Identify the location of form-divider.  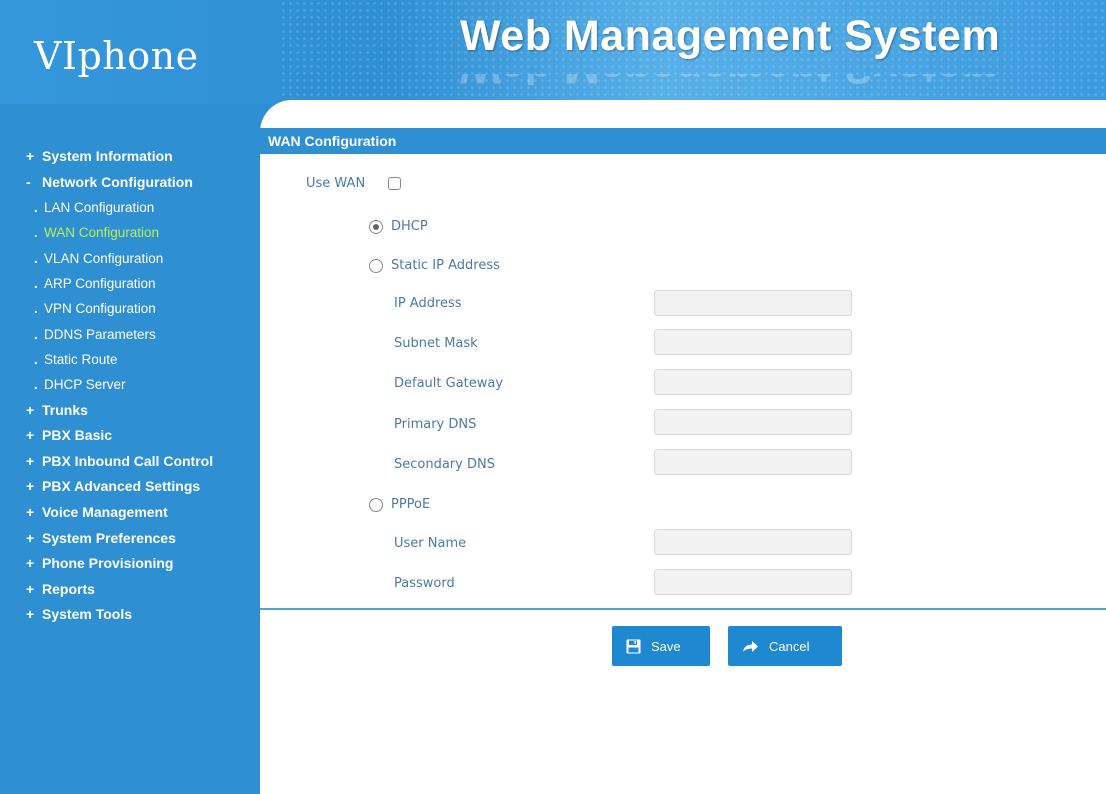
(683, 609).